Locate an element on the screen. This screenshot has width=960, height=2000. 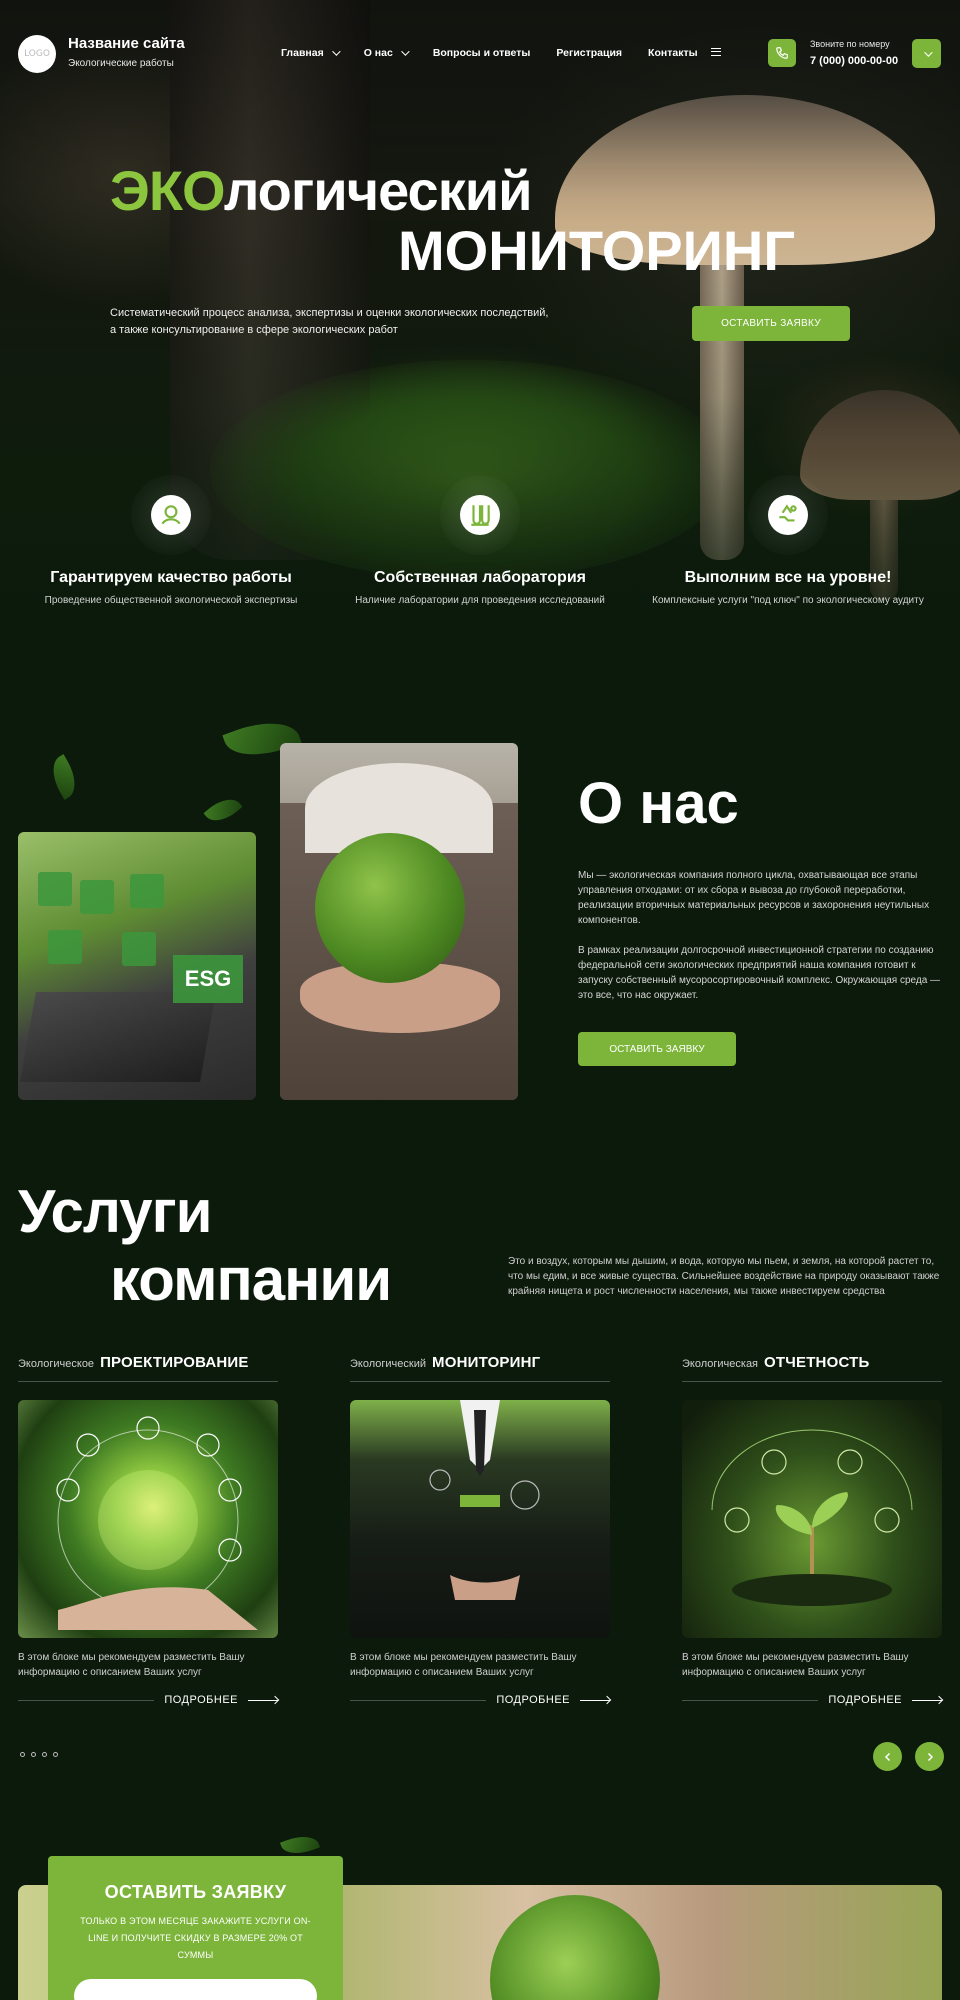
laptop-shape is located at coordinates (118, 1037).